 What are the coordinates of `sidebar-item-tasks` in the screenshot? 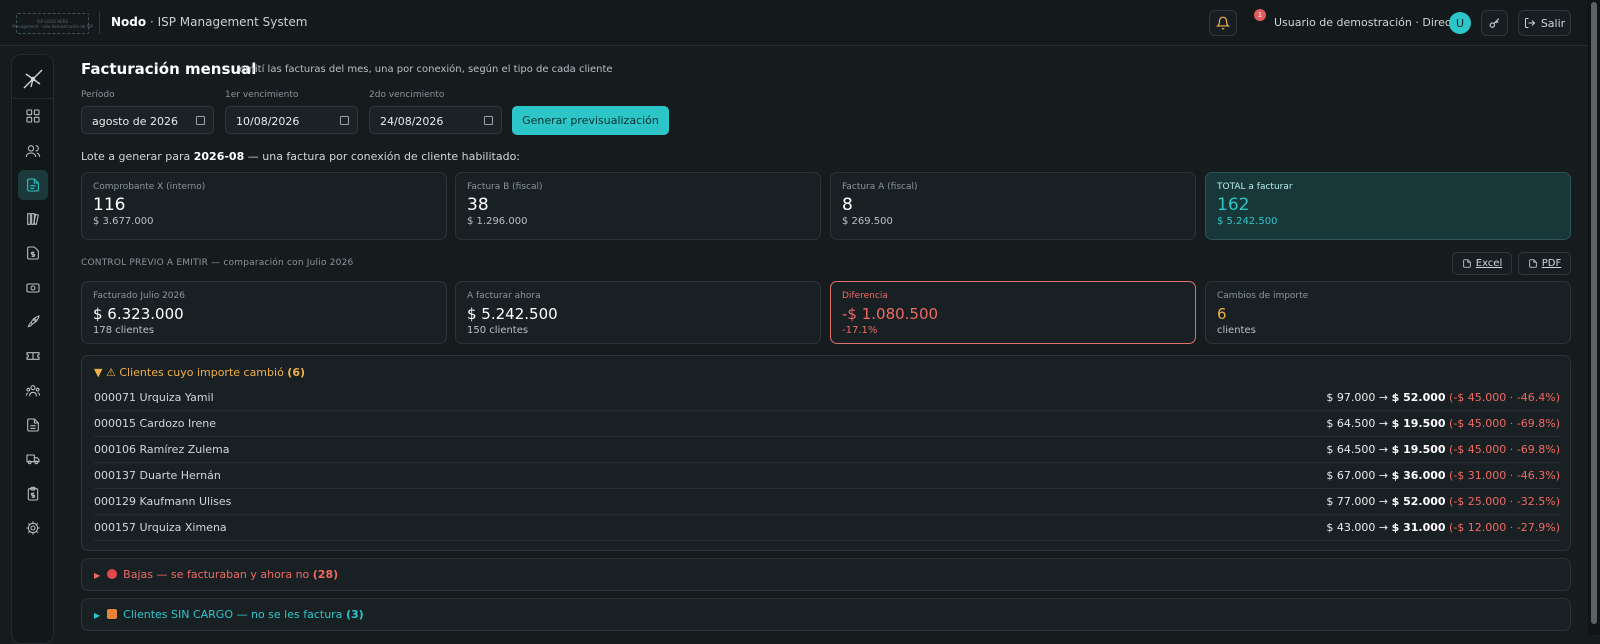 It's located at (33, 494).